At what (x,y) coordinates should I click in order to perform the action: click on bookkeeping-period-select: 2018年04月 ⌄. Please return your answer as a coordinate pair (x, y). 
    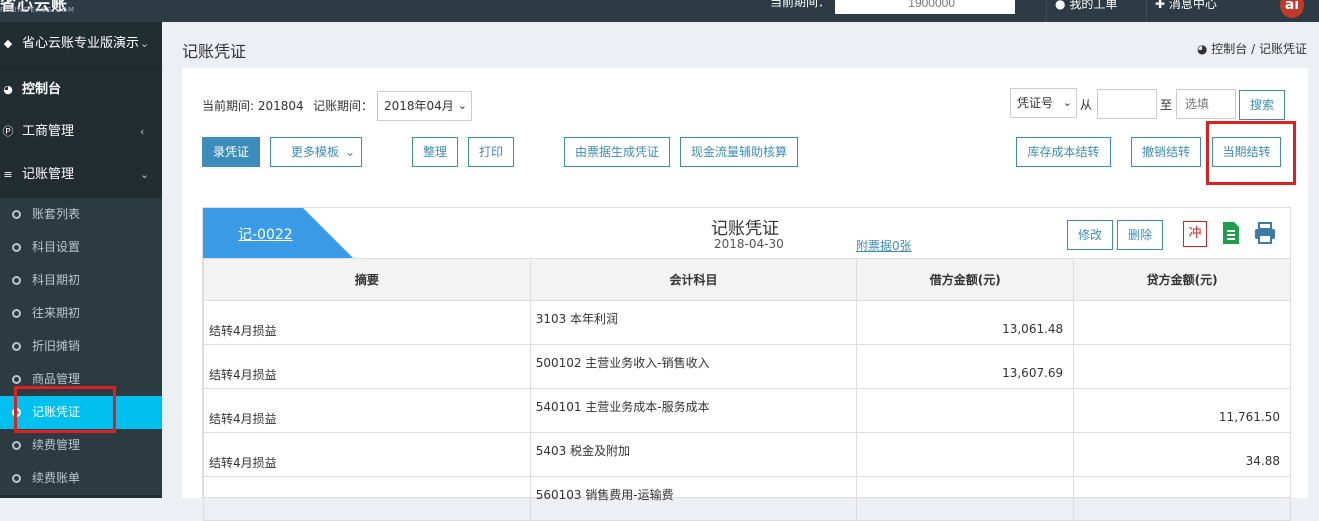
    Looking at the image, I should click on (424, 106).